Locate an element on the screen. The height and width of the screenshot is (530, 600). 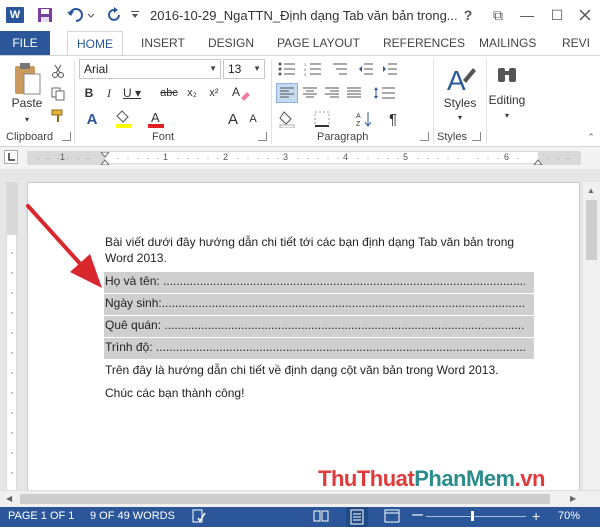
svg-text: A is located at coordinates (456, 80).